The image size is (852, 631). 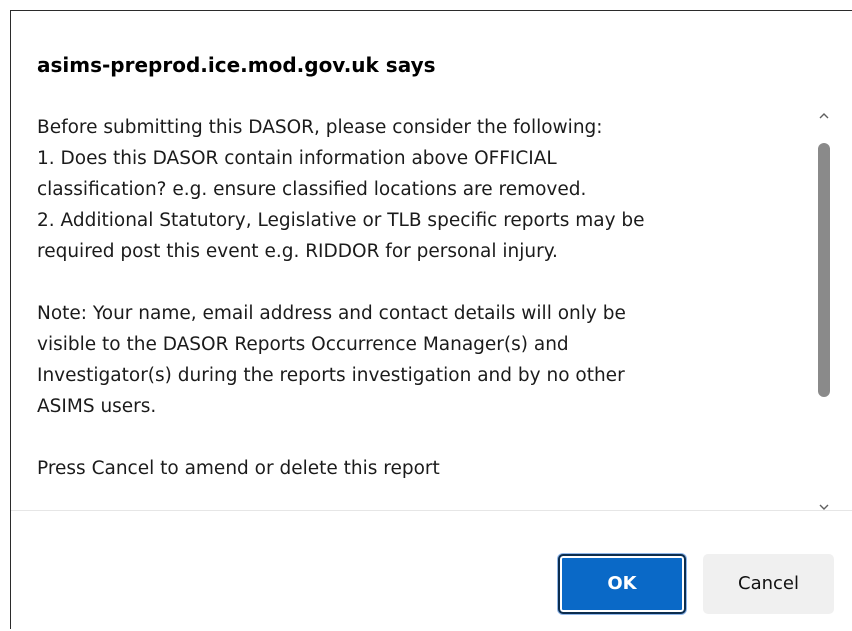 I want to click on ok-button: OK, so click(x=622, y=584).